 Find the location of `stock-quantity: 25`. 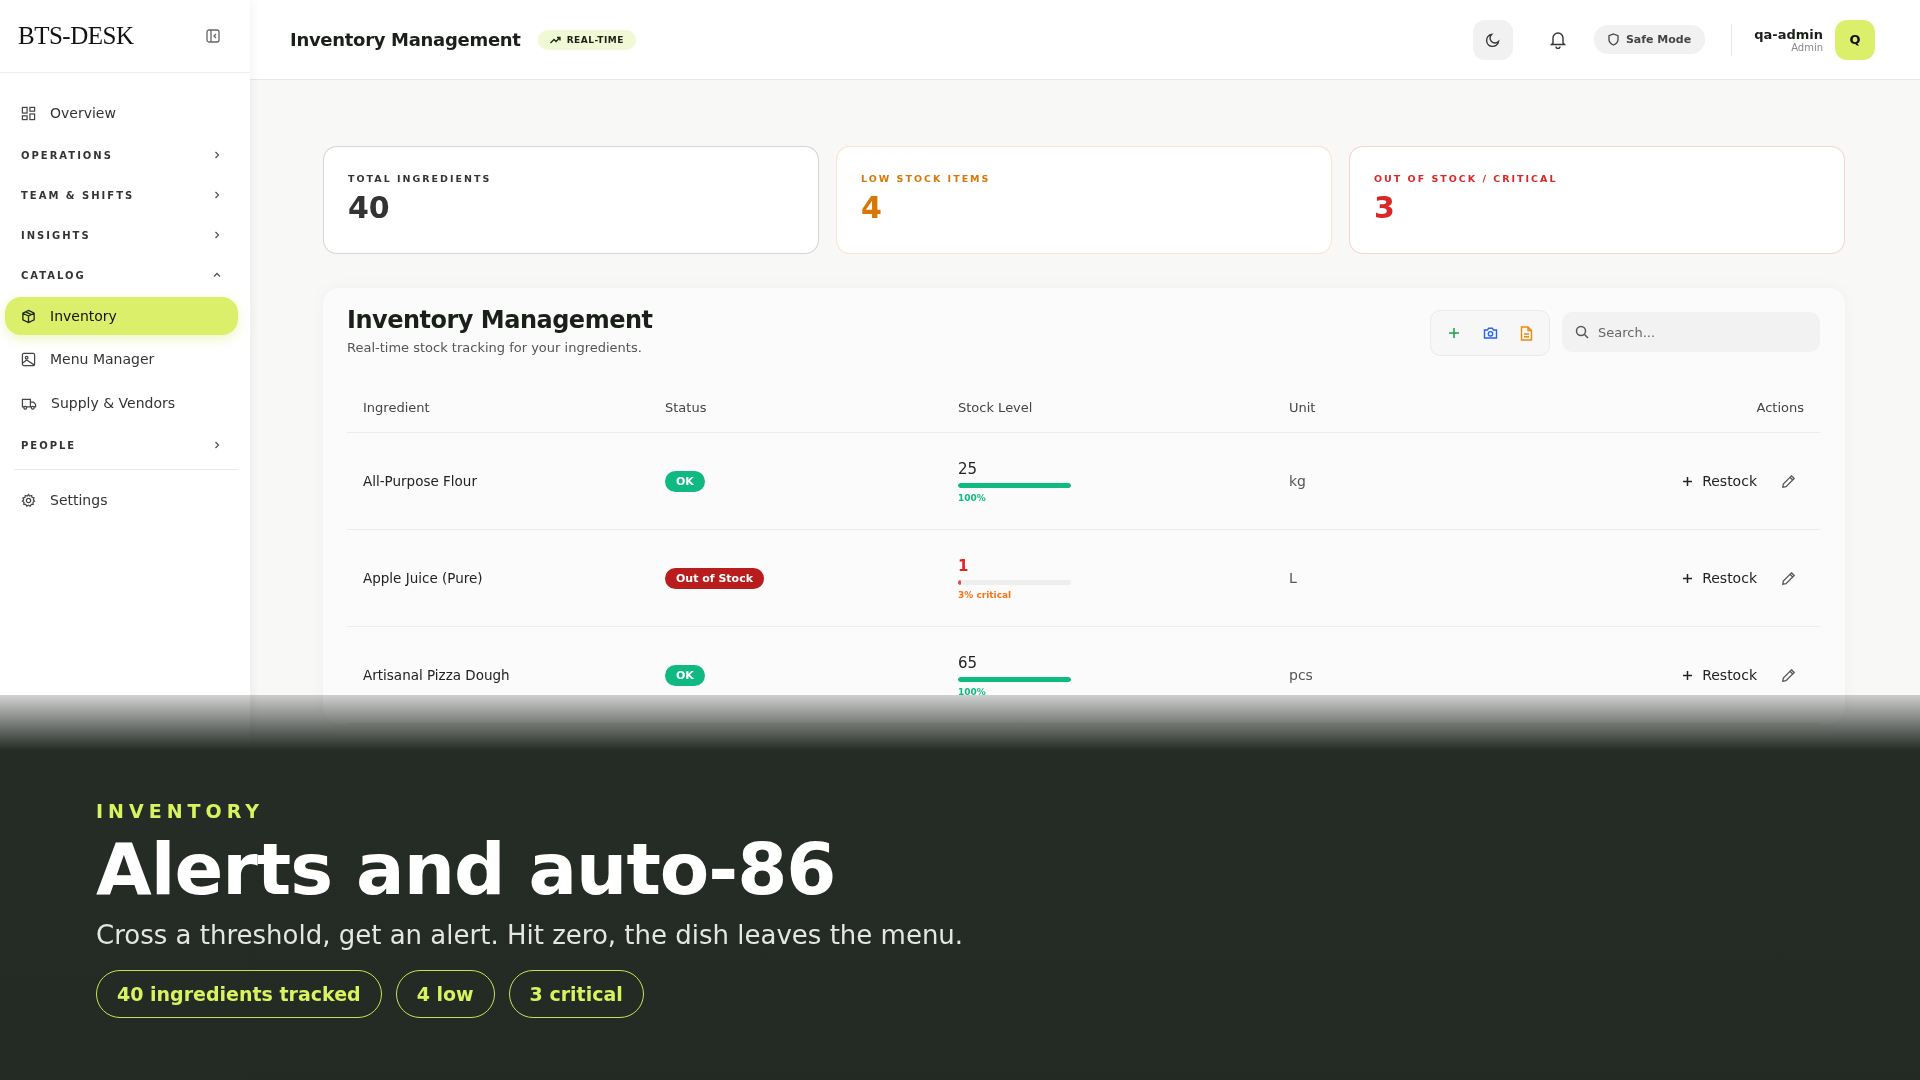

stock-quantity: 25 is located at coordinates (968, 468).